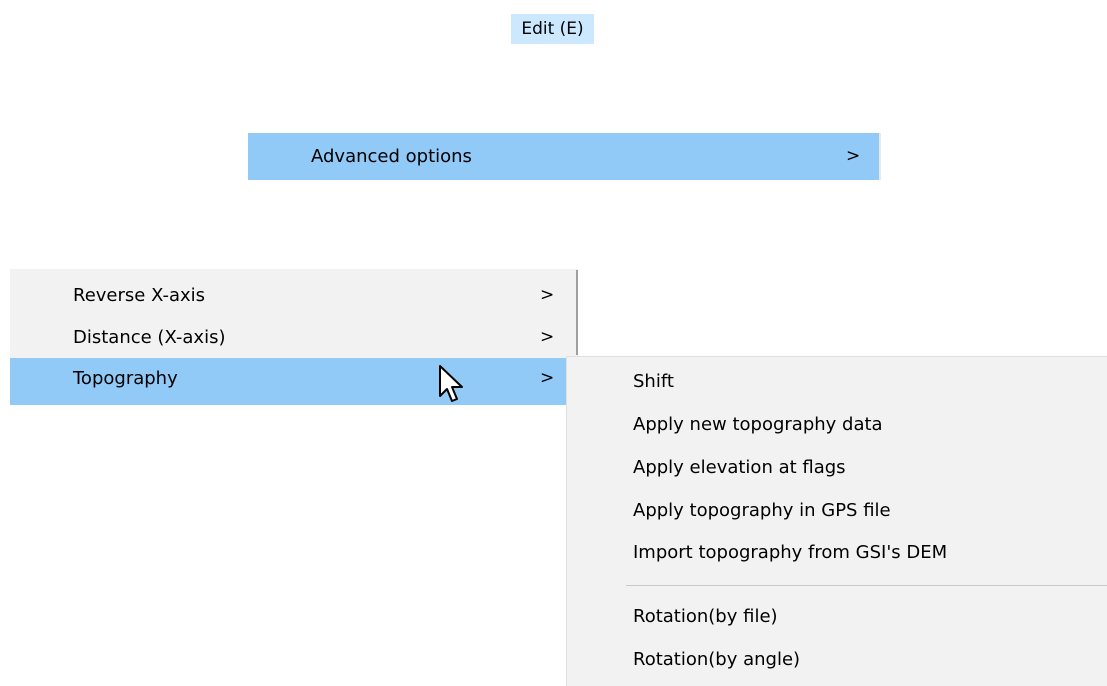 This screenshot has height=686, width=1107. I want to click on menu-item-topography-label: Topography, so click(125, 378).